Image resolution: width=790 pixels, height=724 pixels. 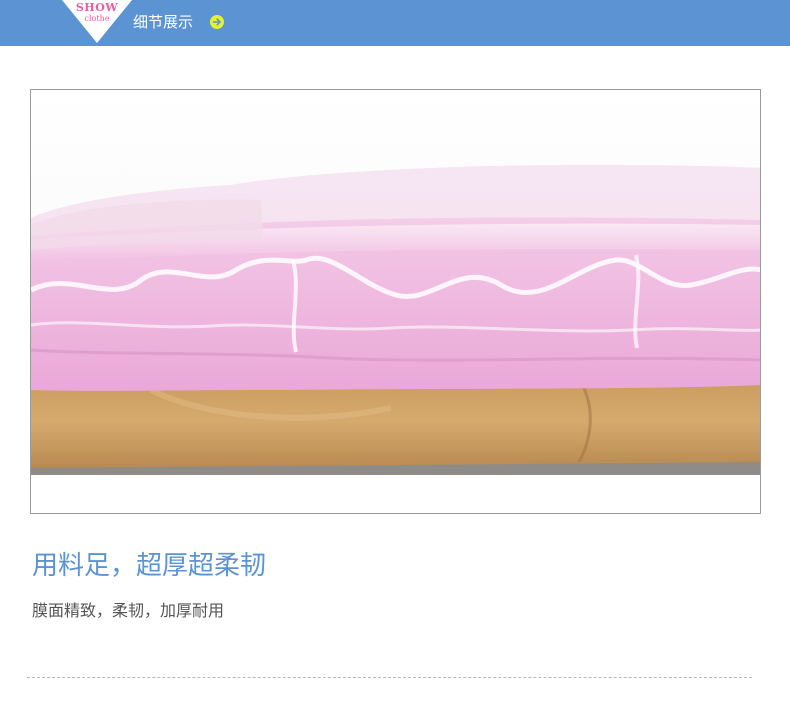 I want to click on feature-description: 膜面精致，柔韧，加厚耐用, so click(x=128, y=610).